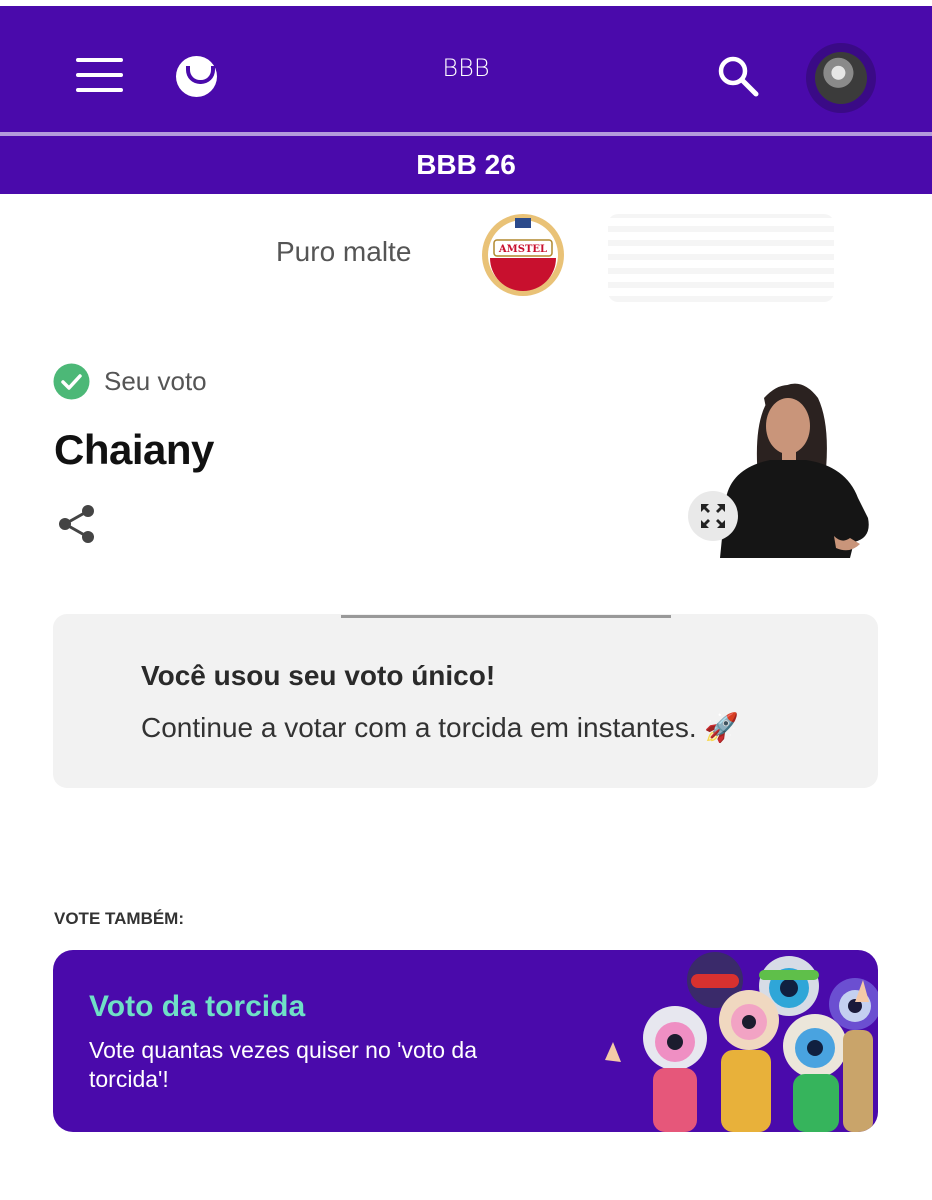 The height and width of the screenshot is (1200, 932). What do you see at coordinates (738, 76) in the screenshot?
I see `search-icon` at bounding box center [738, 76].